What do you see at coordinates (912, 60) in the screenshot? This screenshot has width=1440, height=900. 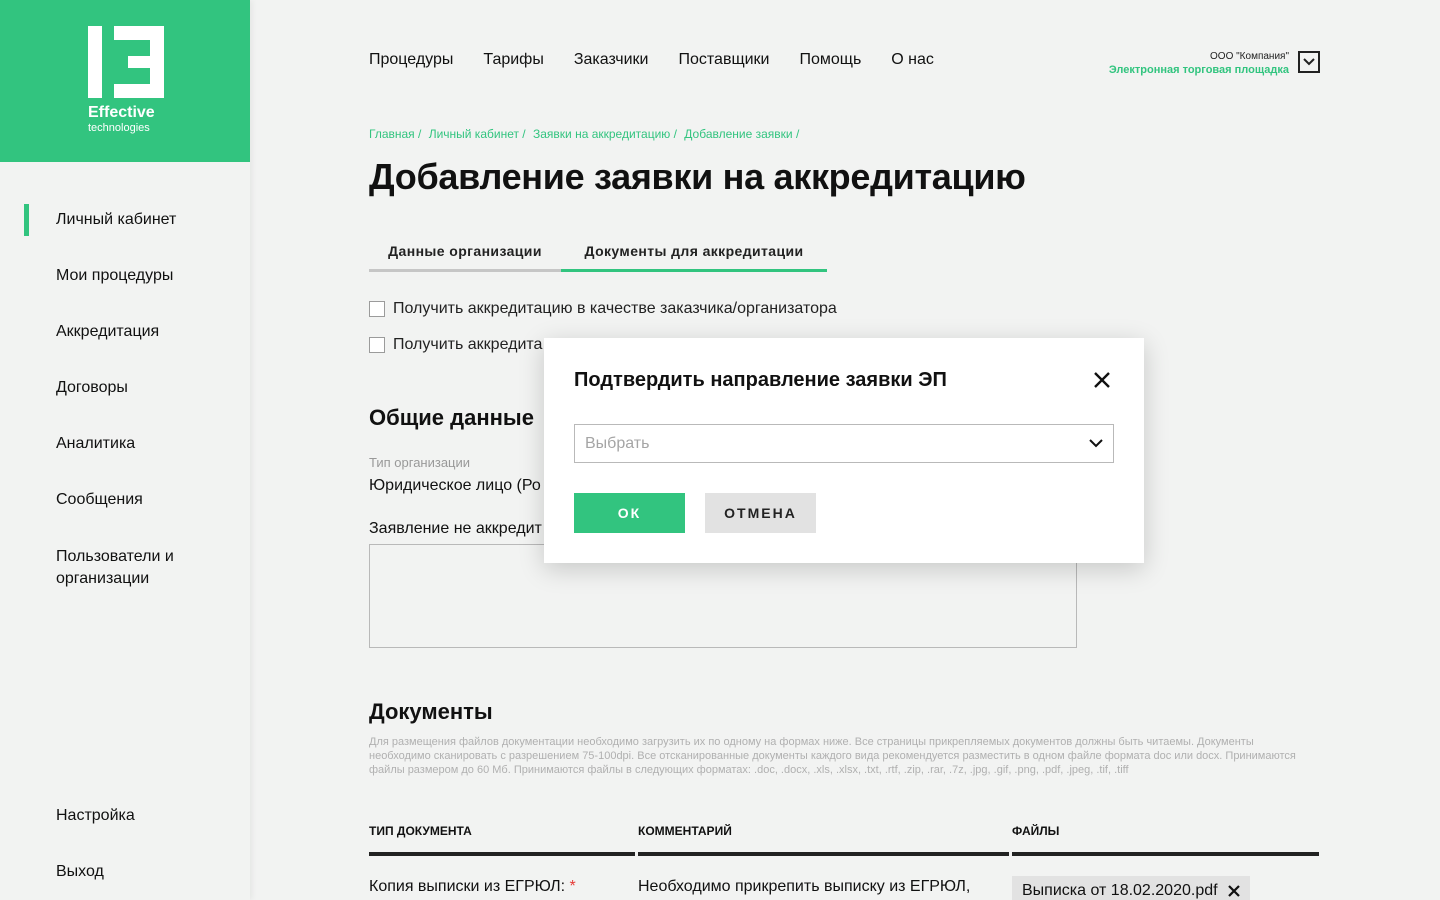 I see `topnav-about: О нас` at bounding box center [912, 60].